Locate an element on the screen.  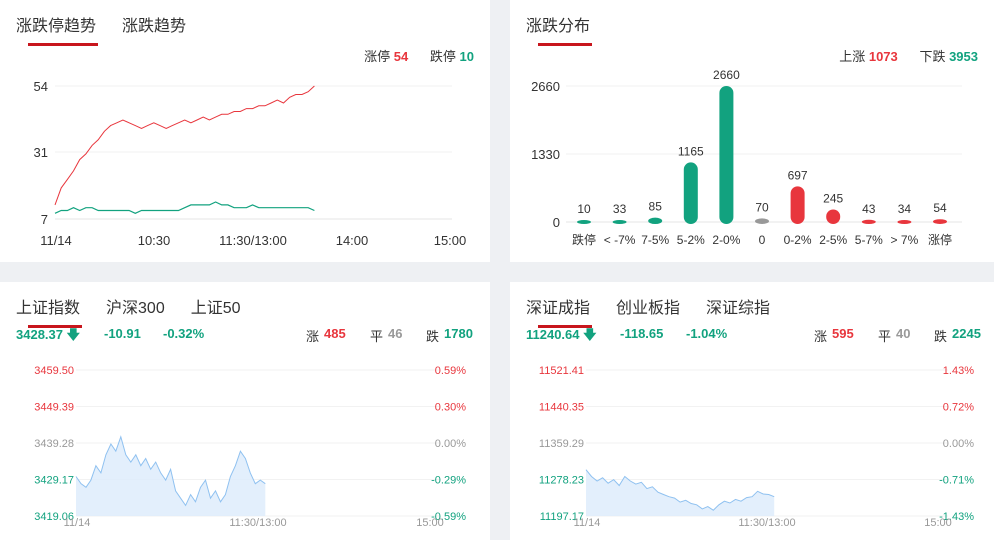
price-tick: 3449.39 is located at coordinates (54, 408).